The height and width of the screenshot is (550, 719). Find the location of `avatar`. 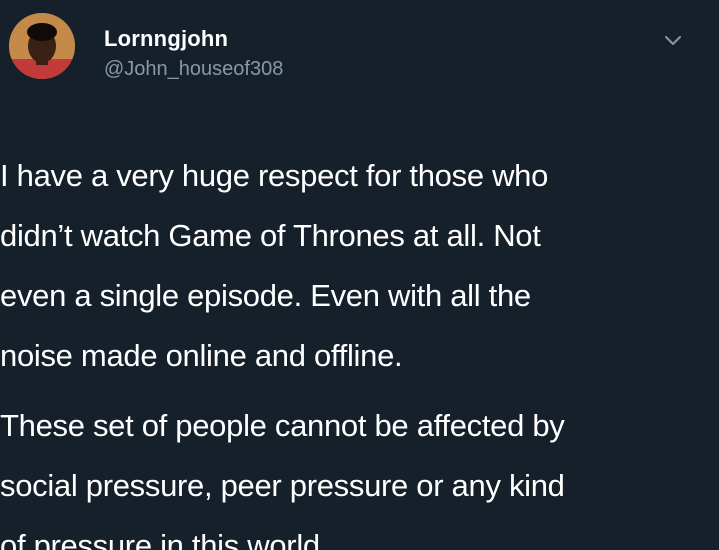

avatar is located at coordinates (42, 46).